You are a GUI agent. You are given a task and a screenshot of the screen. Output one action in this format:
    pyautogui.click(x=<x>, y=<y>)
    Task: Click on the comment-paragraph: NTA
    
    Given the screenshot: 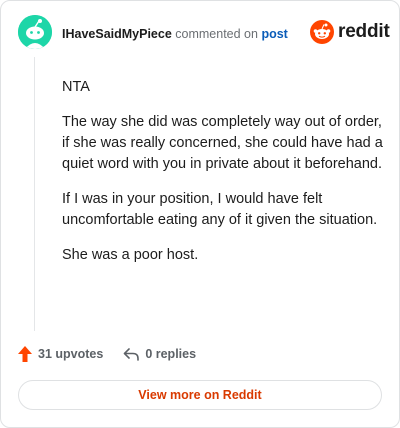 What is the action you would take?
    pyautogui.click(x=76, y=87)
    